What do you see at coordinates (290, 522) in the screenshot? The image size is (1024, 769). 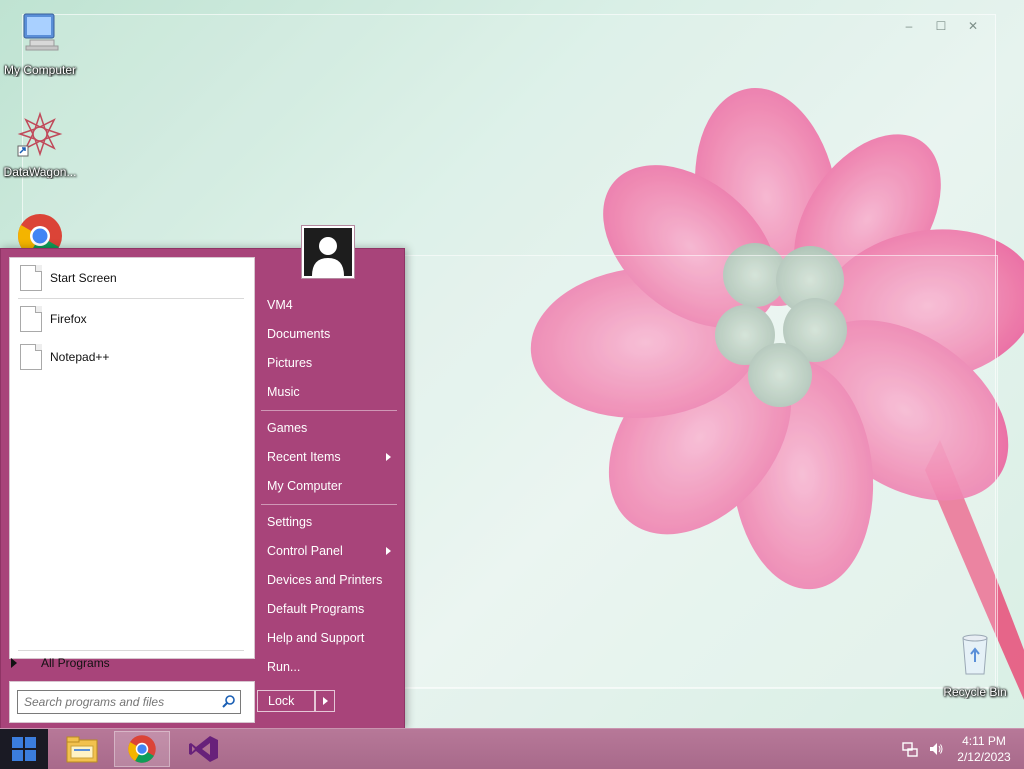 I see `link-label: Settings` at bounding box center [290, 522].